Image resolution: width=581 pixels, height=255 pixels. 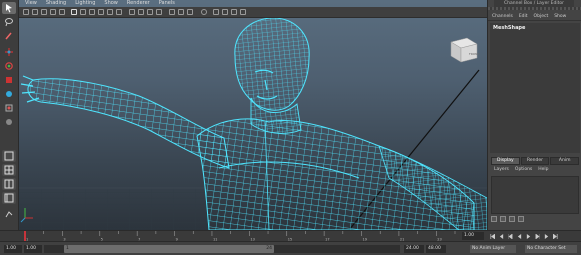 I want to click on bookmark-icon, so click(x=44, y=12).